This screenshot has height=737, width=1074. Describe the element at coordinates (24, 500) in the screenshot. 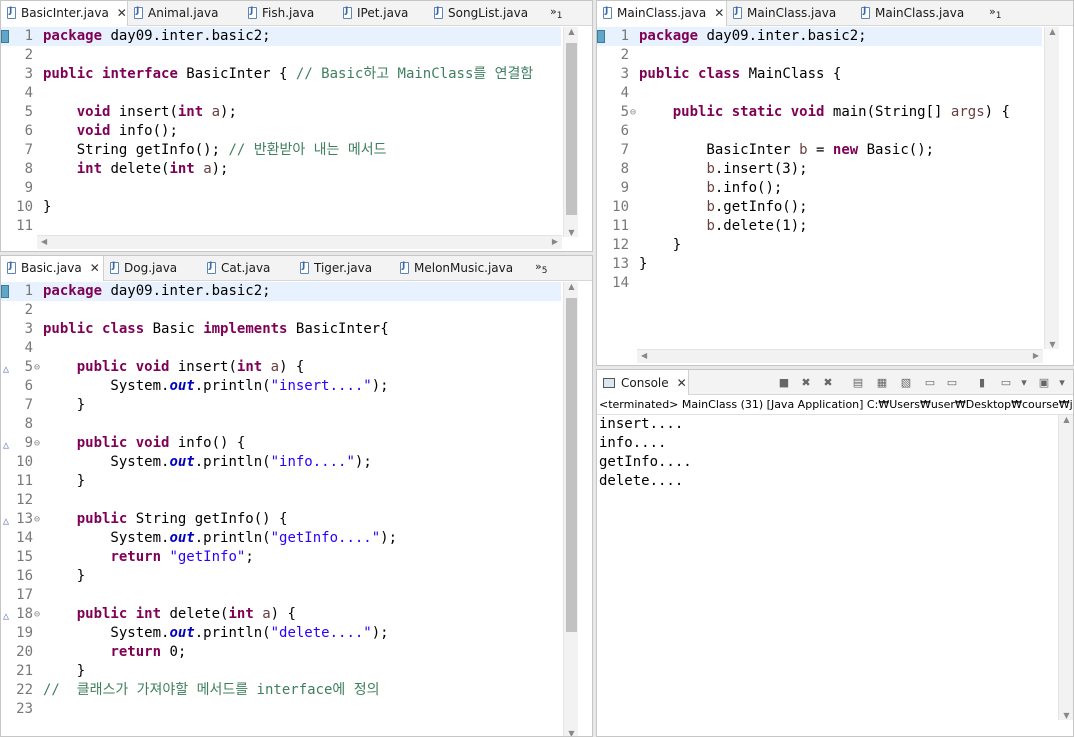

I see `code-line: 12` at that location.